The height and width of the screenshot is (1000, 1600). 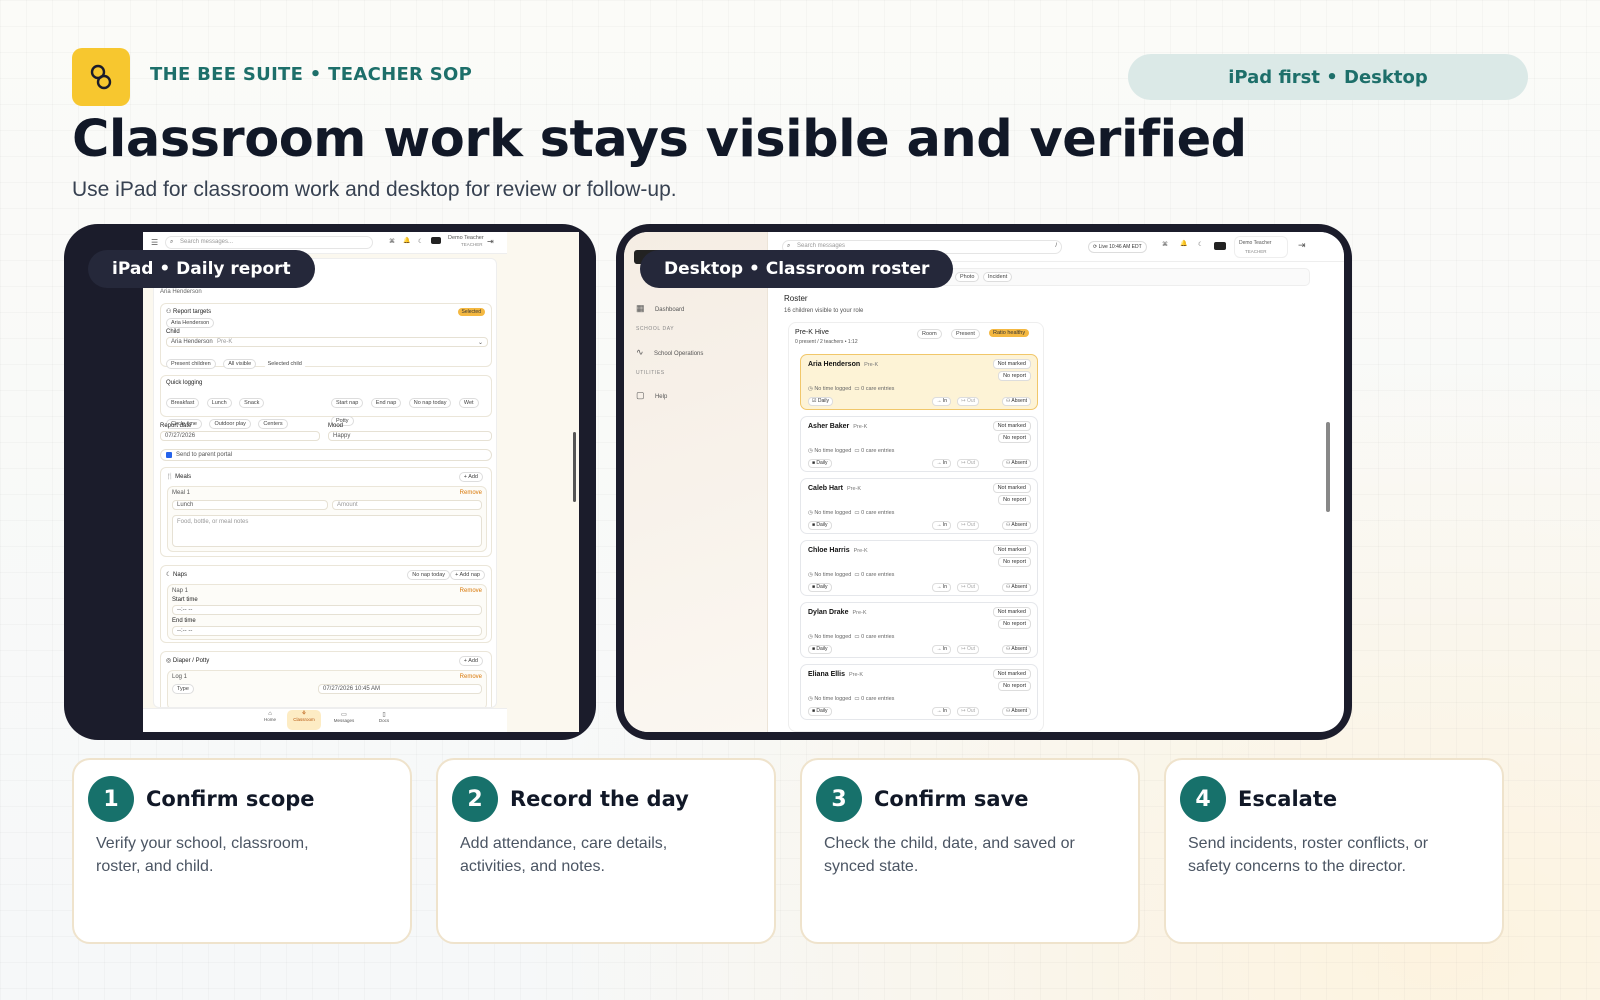 I want to click on nav-docs: ▯ Docs, so click(x=384, y=717).